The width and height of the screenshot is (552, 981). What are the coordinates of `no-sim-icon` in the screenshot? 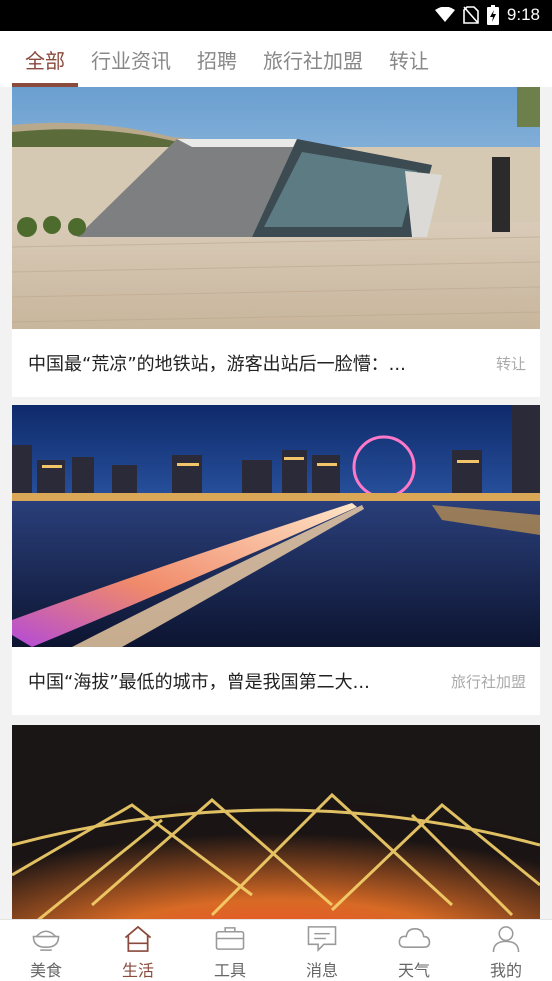 It's located at (471, 15).